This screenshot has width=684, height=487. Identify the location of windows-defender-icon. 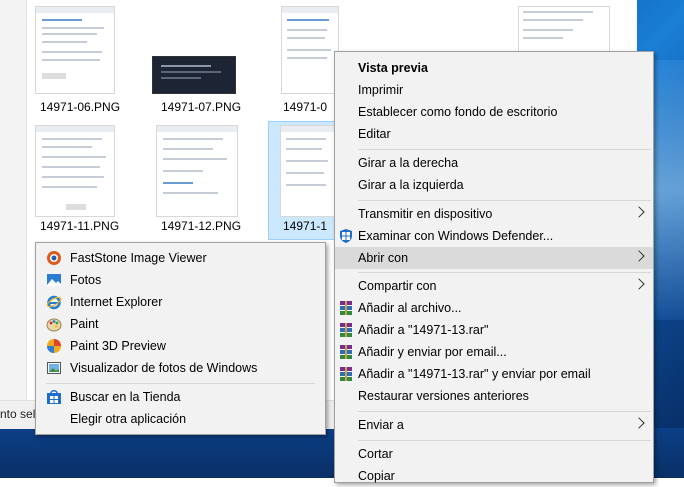
(346, 236).